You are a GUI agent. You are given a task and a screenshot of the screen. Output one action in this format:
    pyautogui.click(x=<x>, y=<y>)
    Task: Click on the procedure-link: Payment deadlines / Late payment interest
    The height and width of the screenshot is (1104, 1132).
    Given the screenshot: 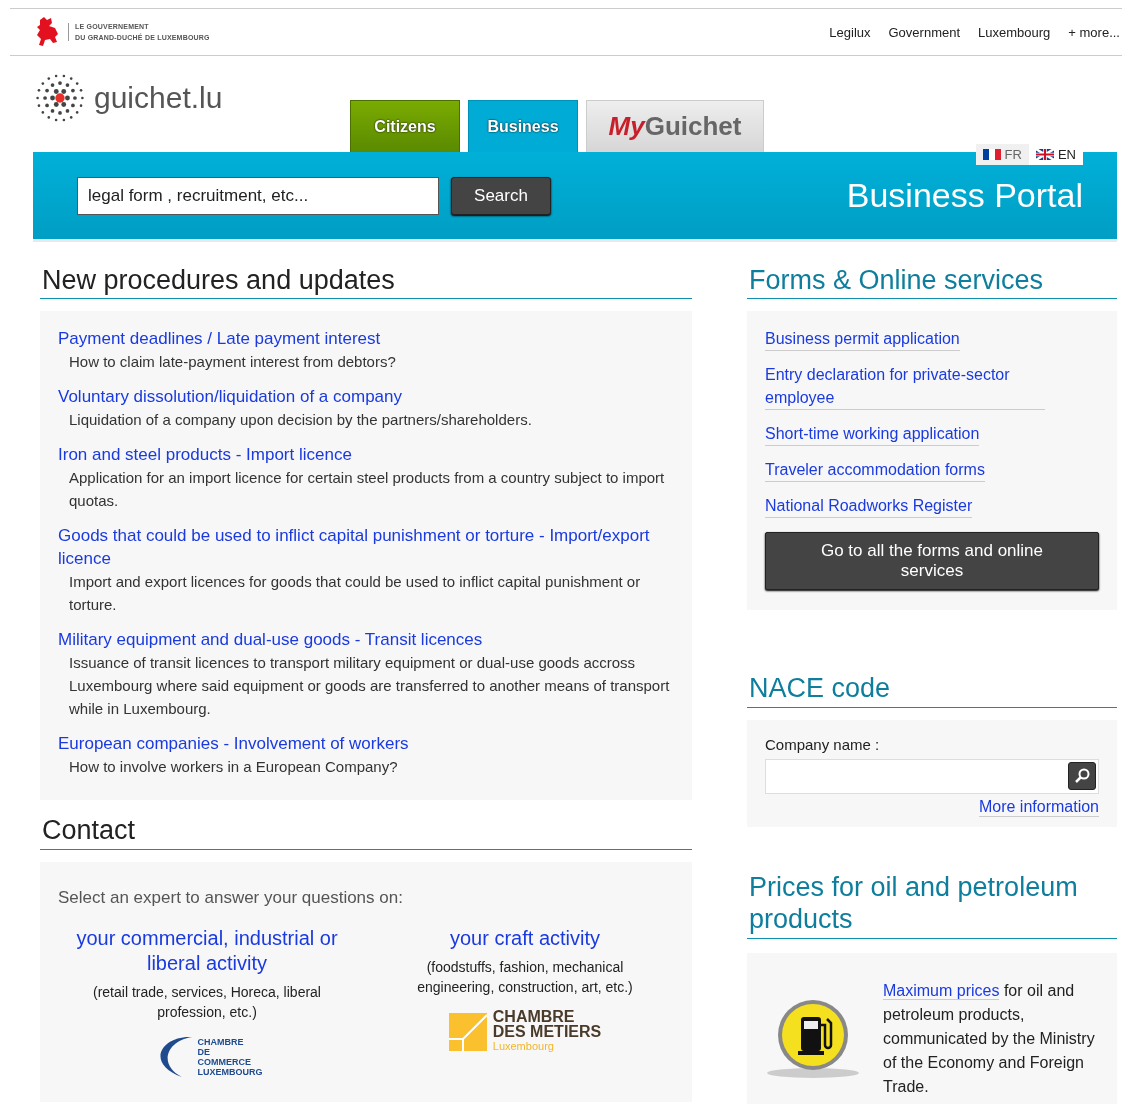 What is the action you would take?
    pyautogui.click(x=366, y=339)
    